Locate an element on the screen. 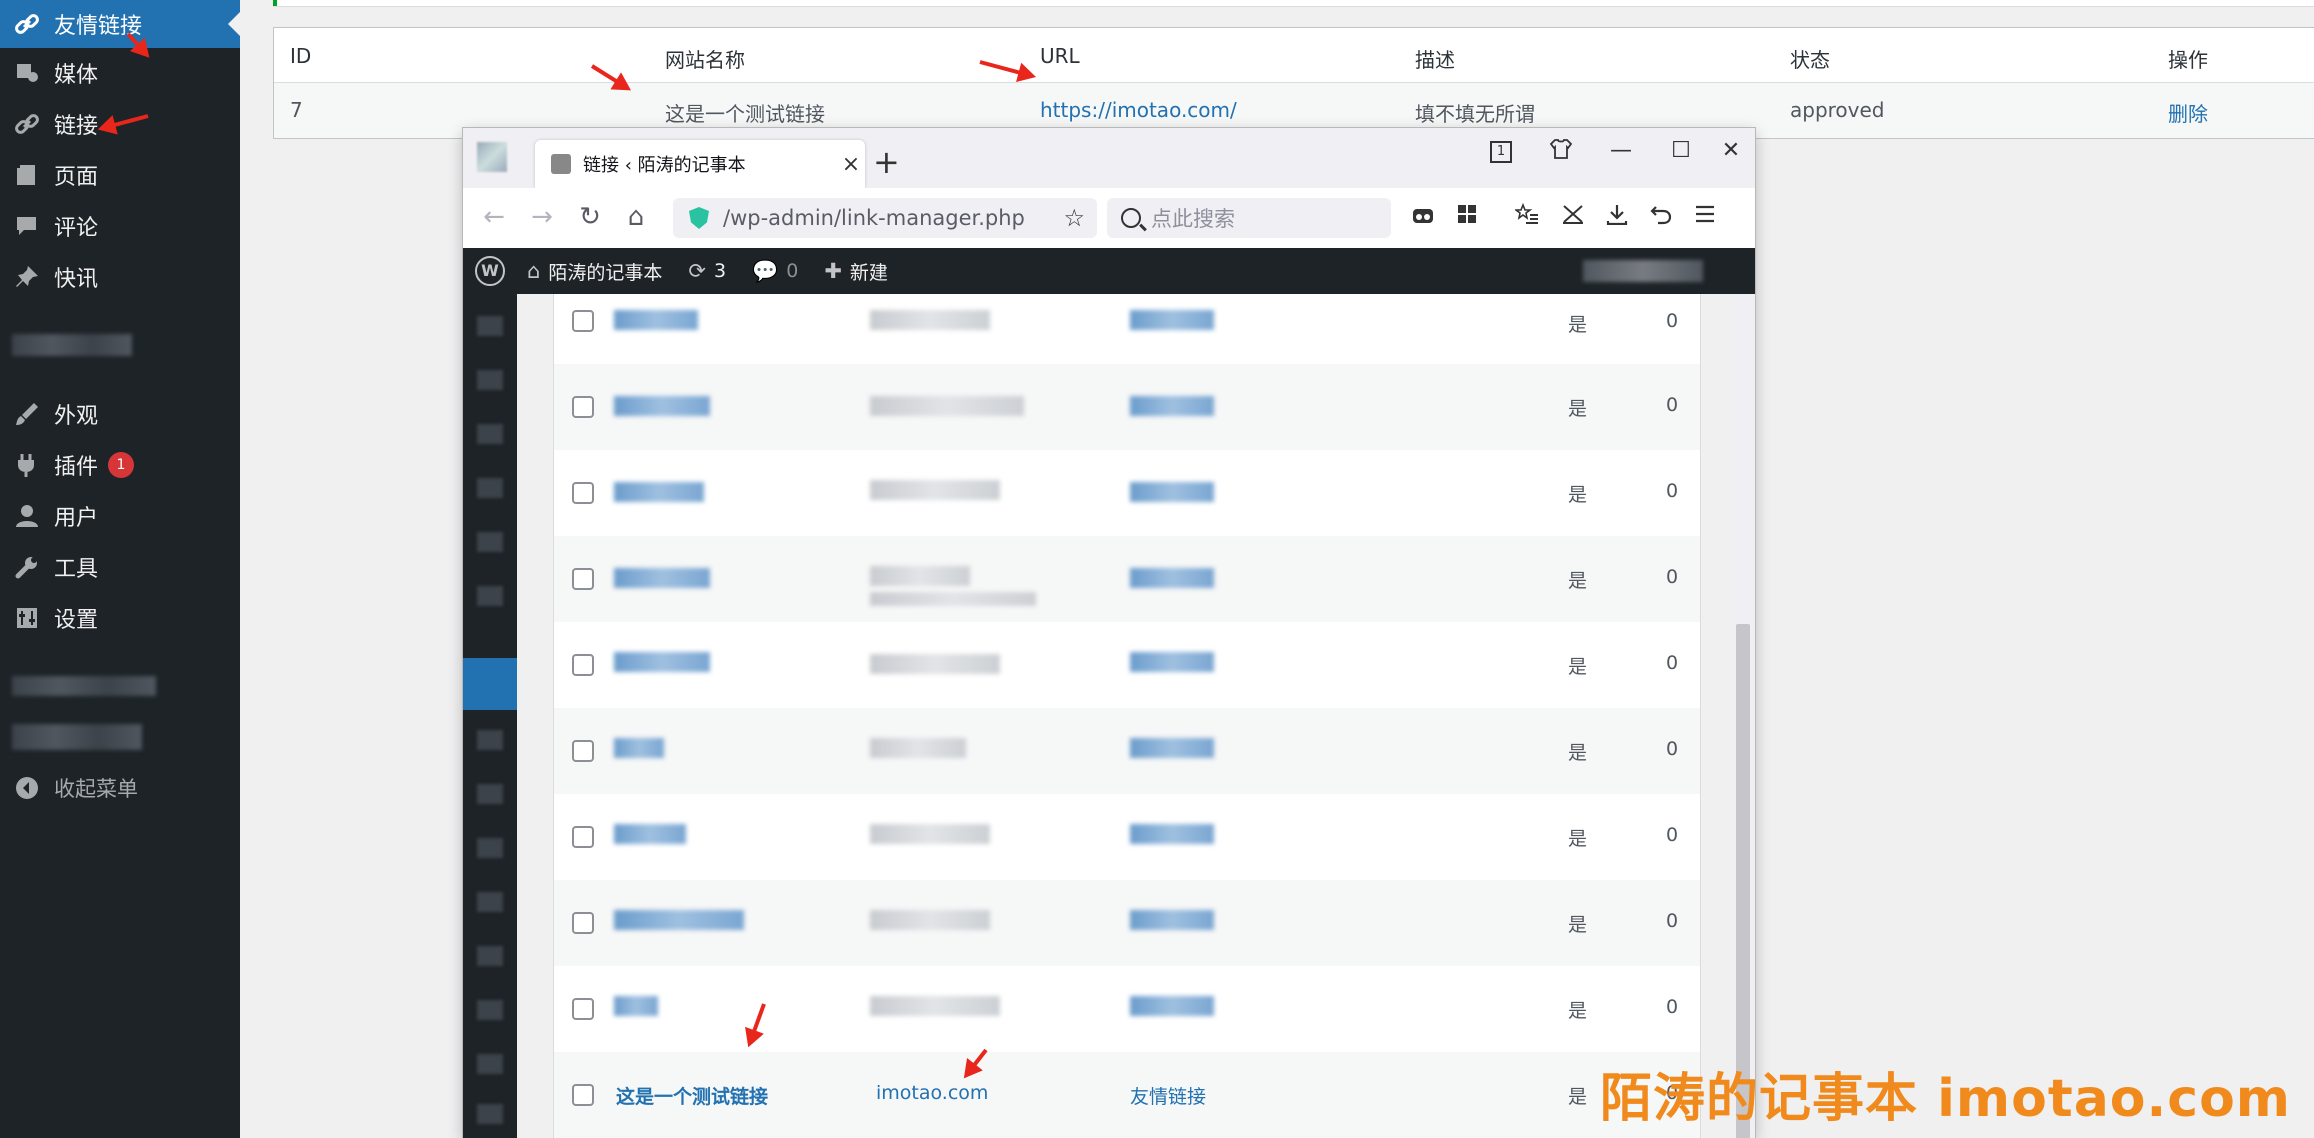 Image resolution: width=2314 pixels, height=1138 pixels. address-bar: /wp-admin/link-manager.php ☆ is located at coordinates (885, 218).